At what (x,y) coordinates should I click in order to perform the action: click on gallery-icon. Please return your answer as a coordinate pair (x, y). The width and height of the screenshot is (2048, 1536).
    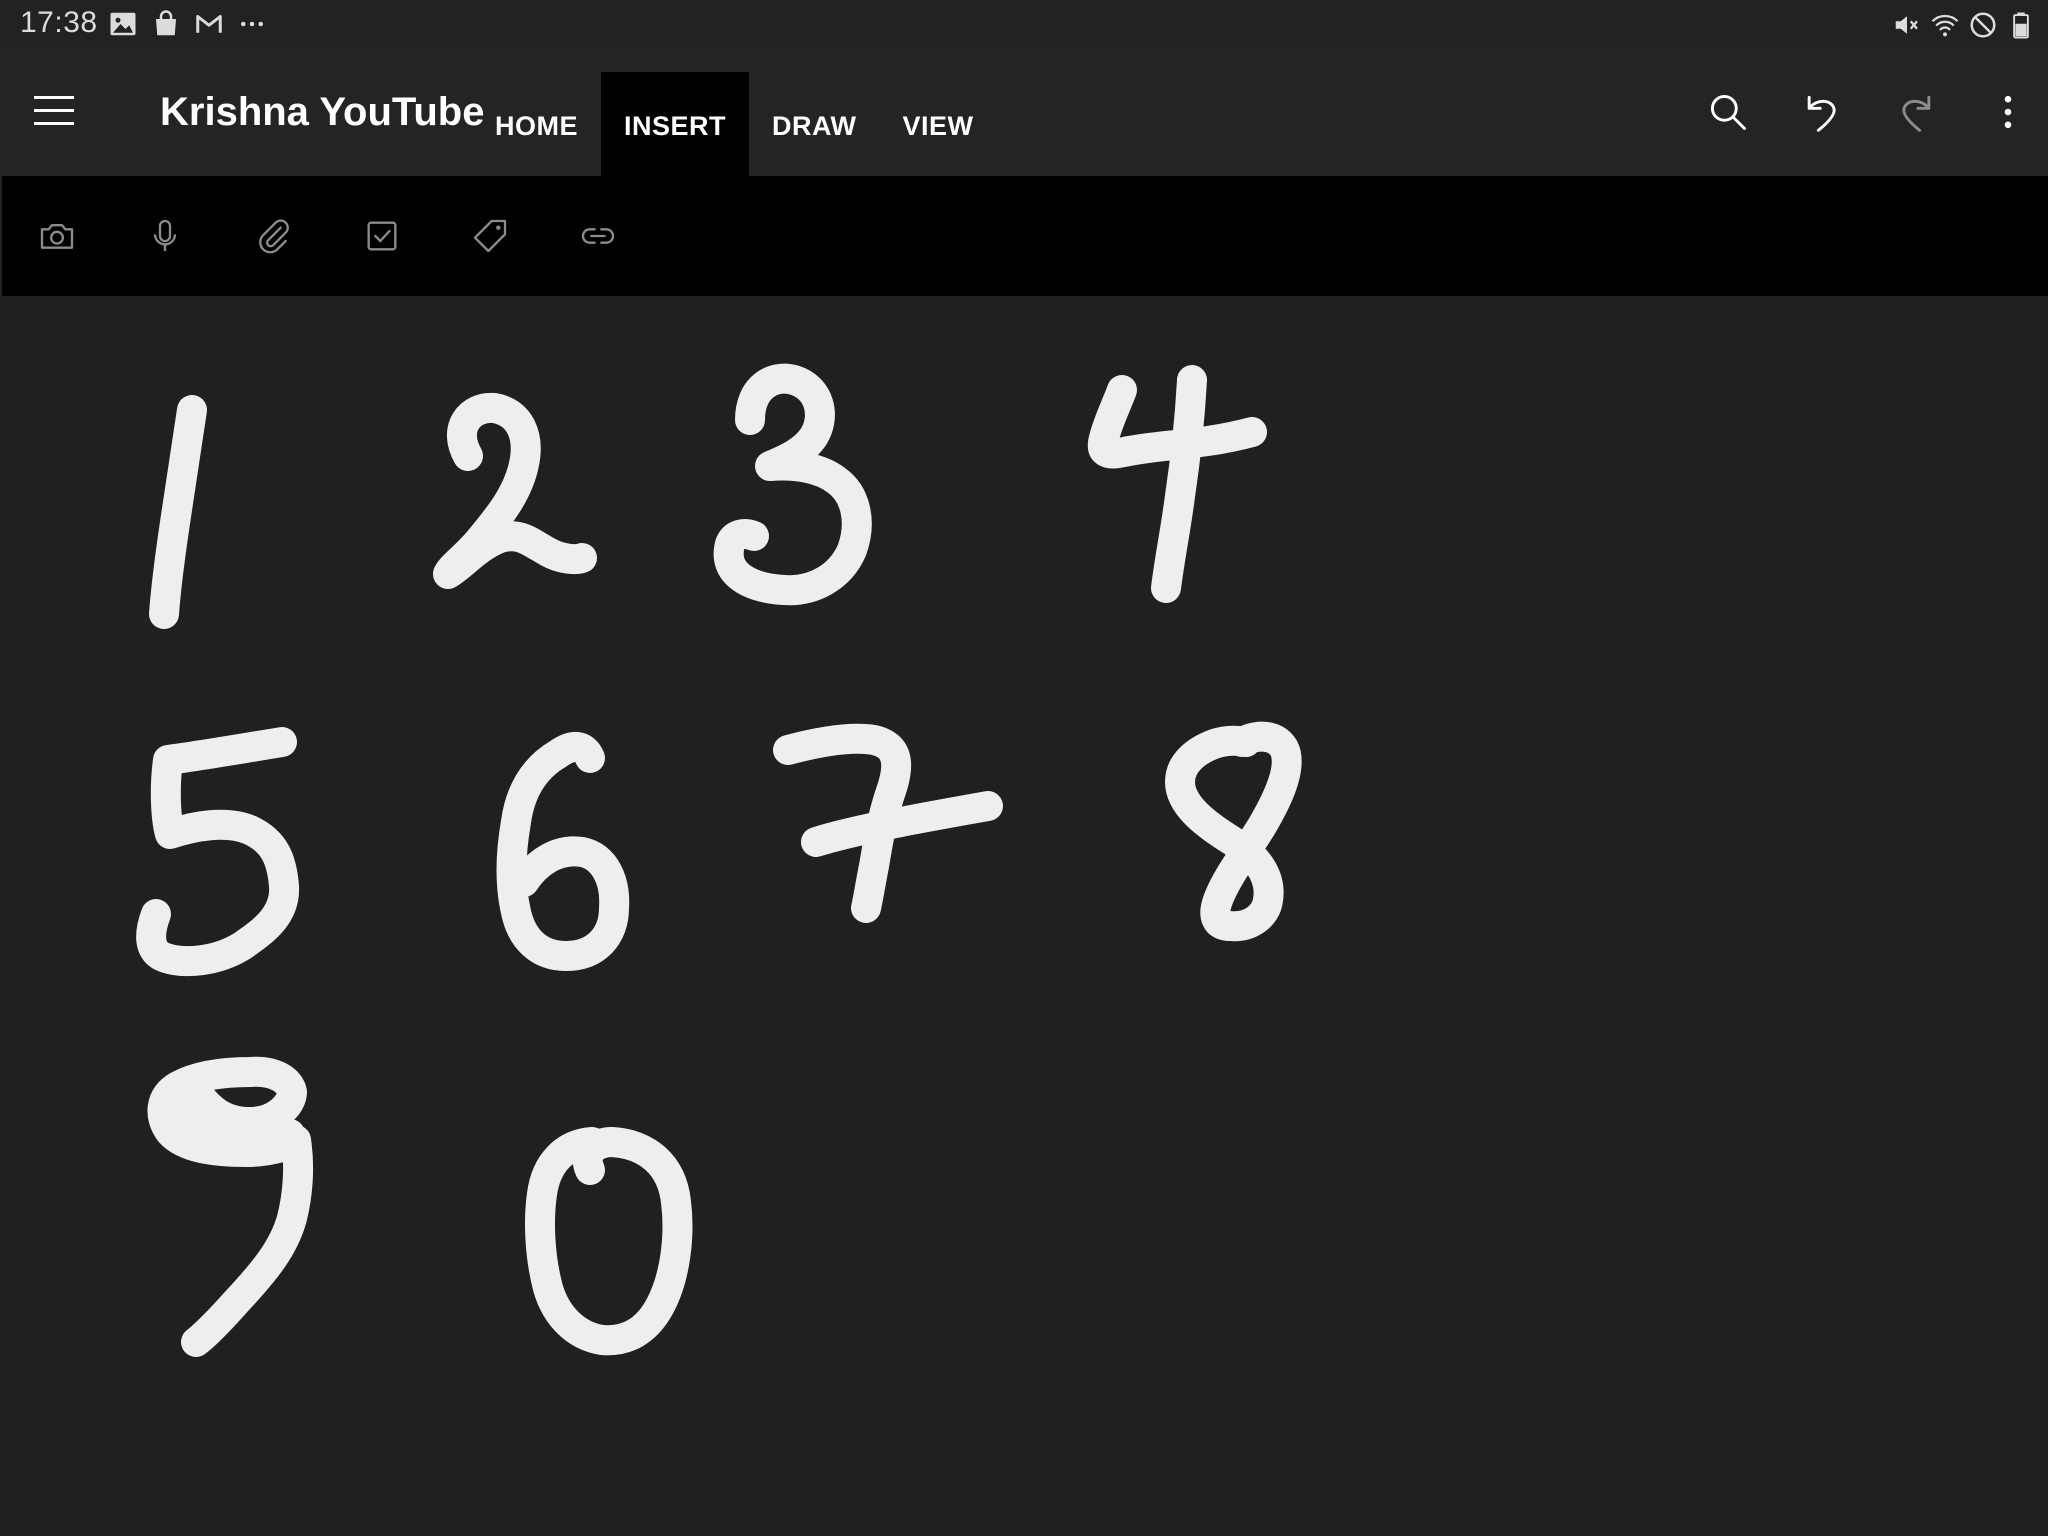
    Looking at the image, I should click on (123, 24).